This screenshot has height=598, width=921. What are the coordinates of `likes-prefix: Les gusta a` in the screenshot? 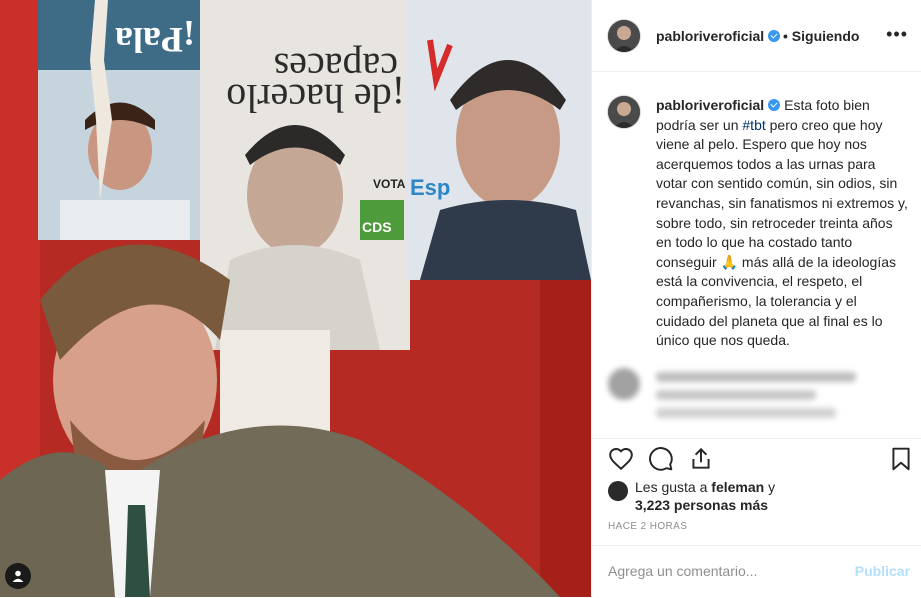 It's located at (673, 487).